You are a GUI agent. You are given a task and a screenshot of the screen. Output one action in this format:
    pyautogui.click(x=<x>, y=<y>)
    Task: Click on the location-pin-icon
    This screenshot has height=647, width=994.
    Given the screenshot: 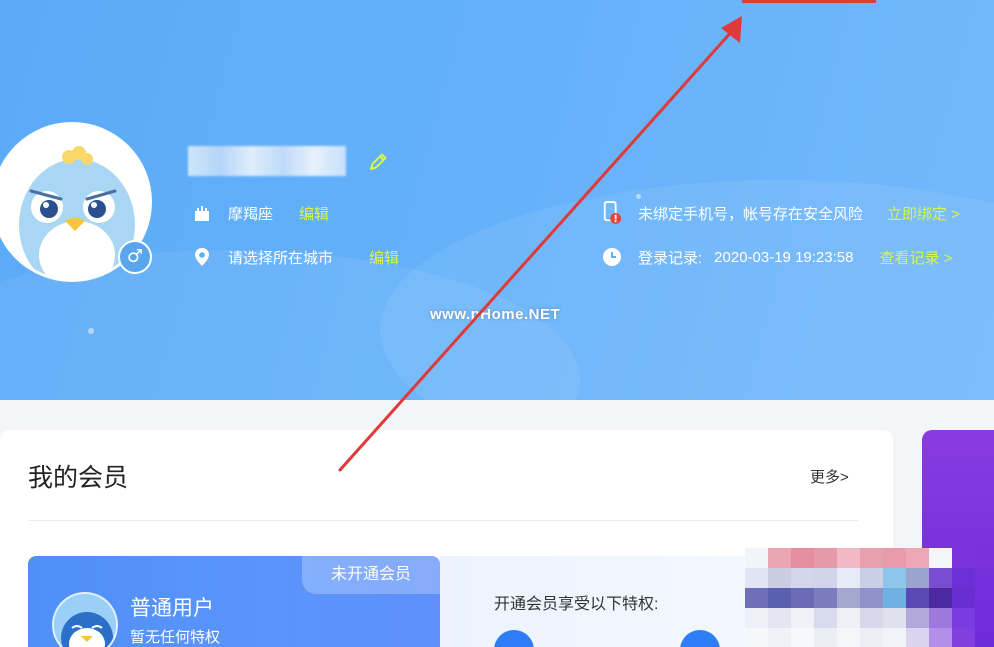 What is the action you would take?
    pyautogui.click(x=202, y=257)
    